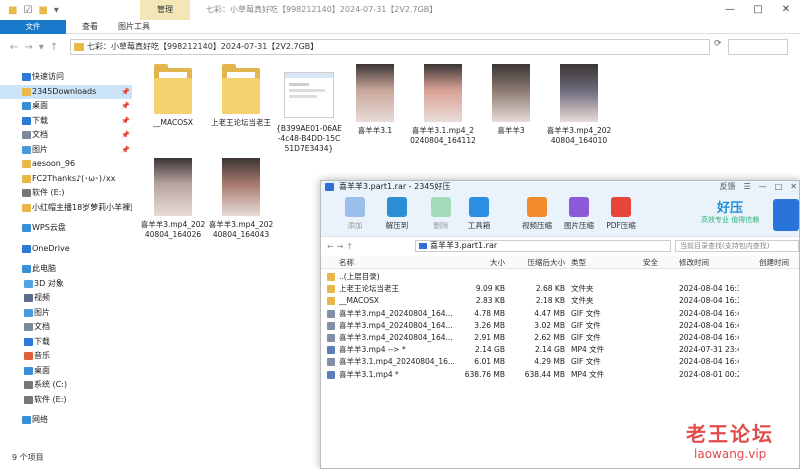  What do you see at coordinates (66, 150) in the screenshot?
I see `sidebar-item: 图片 📌` at bounding box center [66, 150].